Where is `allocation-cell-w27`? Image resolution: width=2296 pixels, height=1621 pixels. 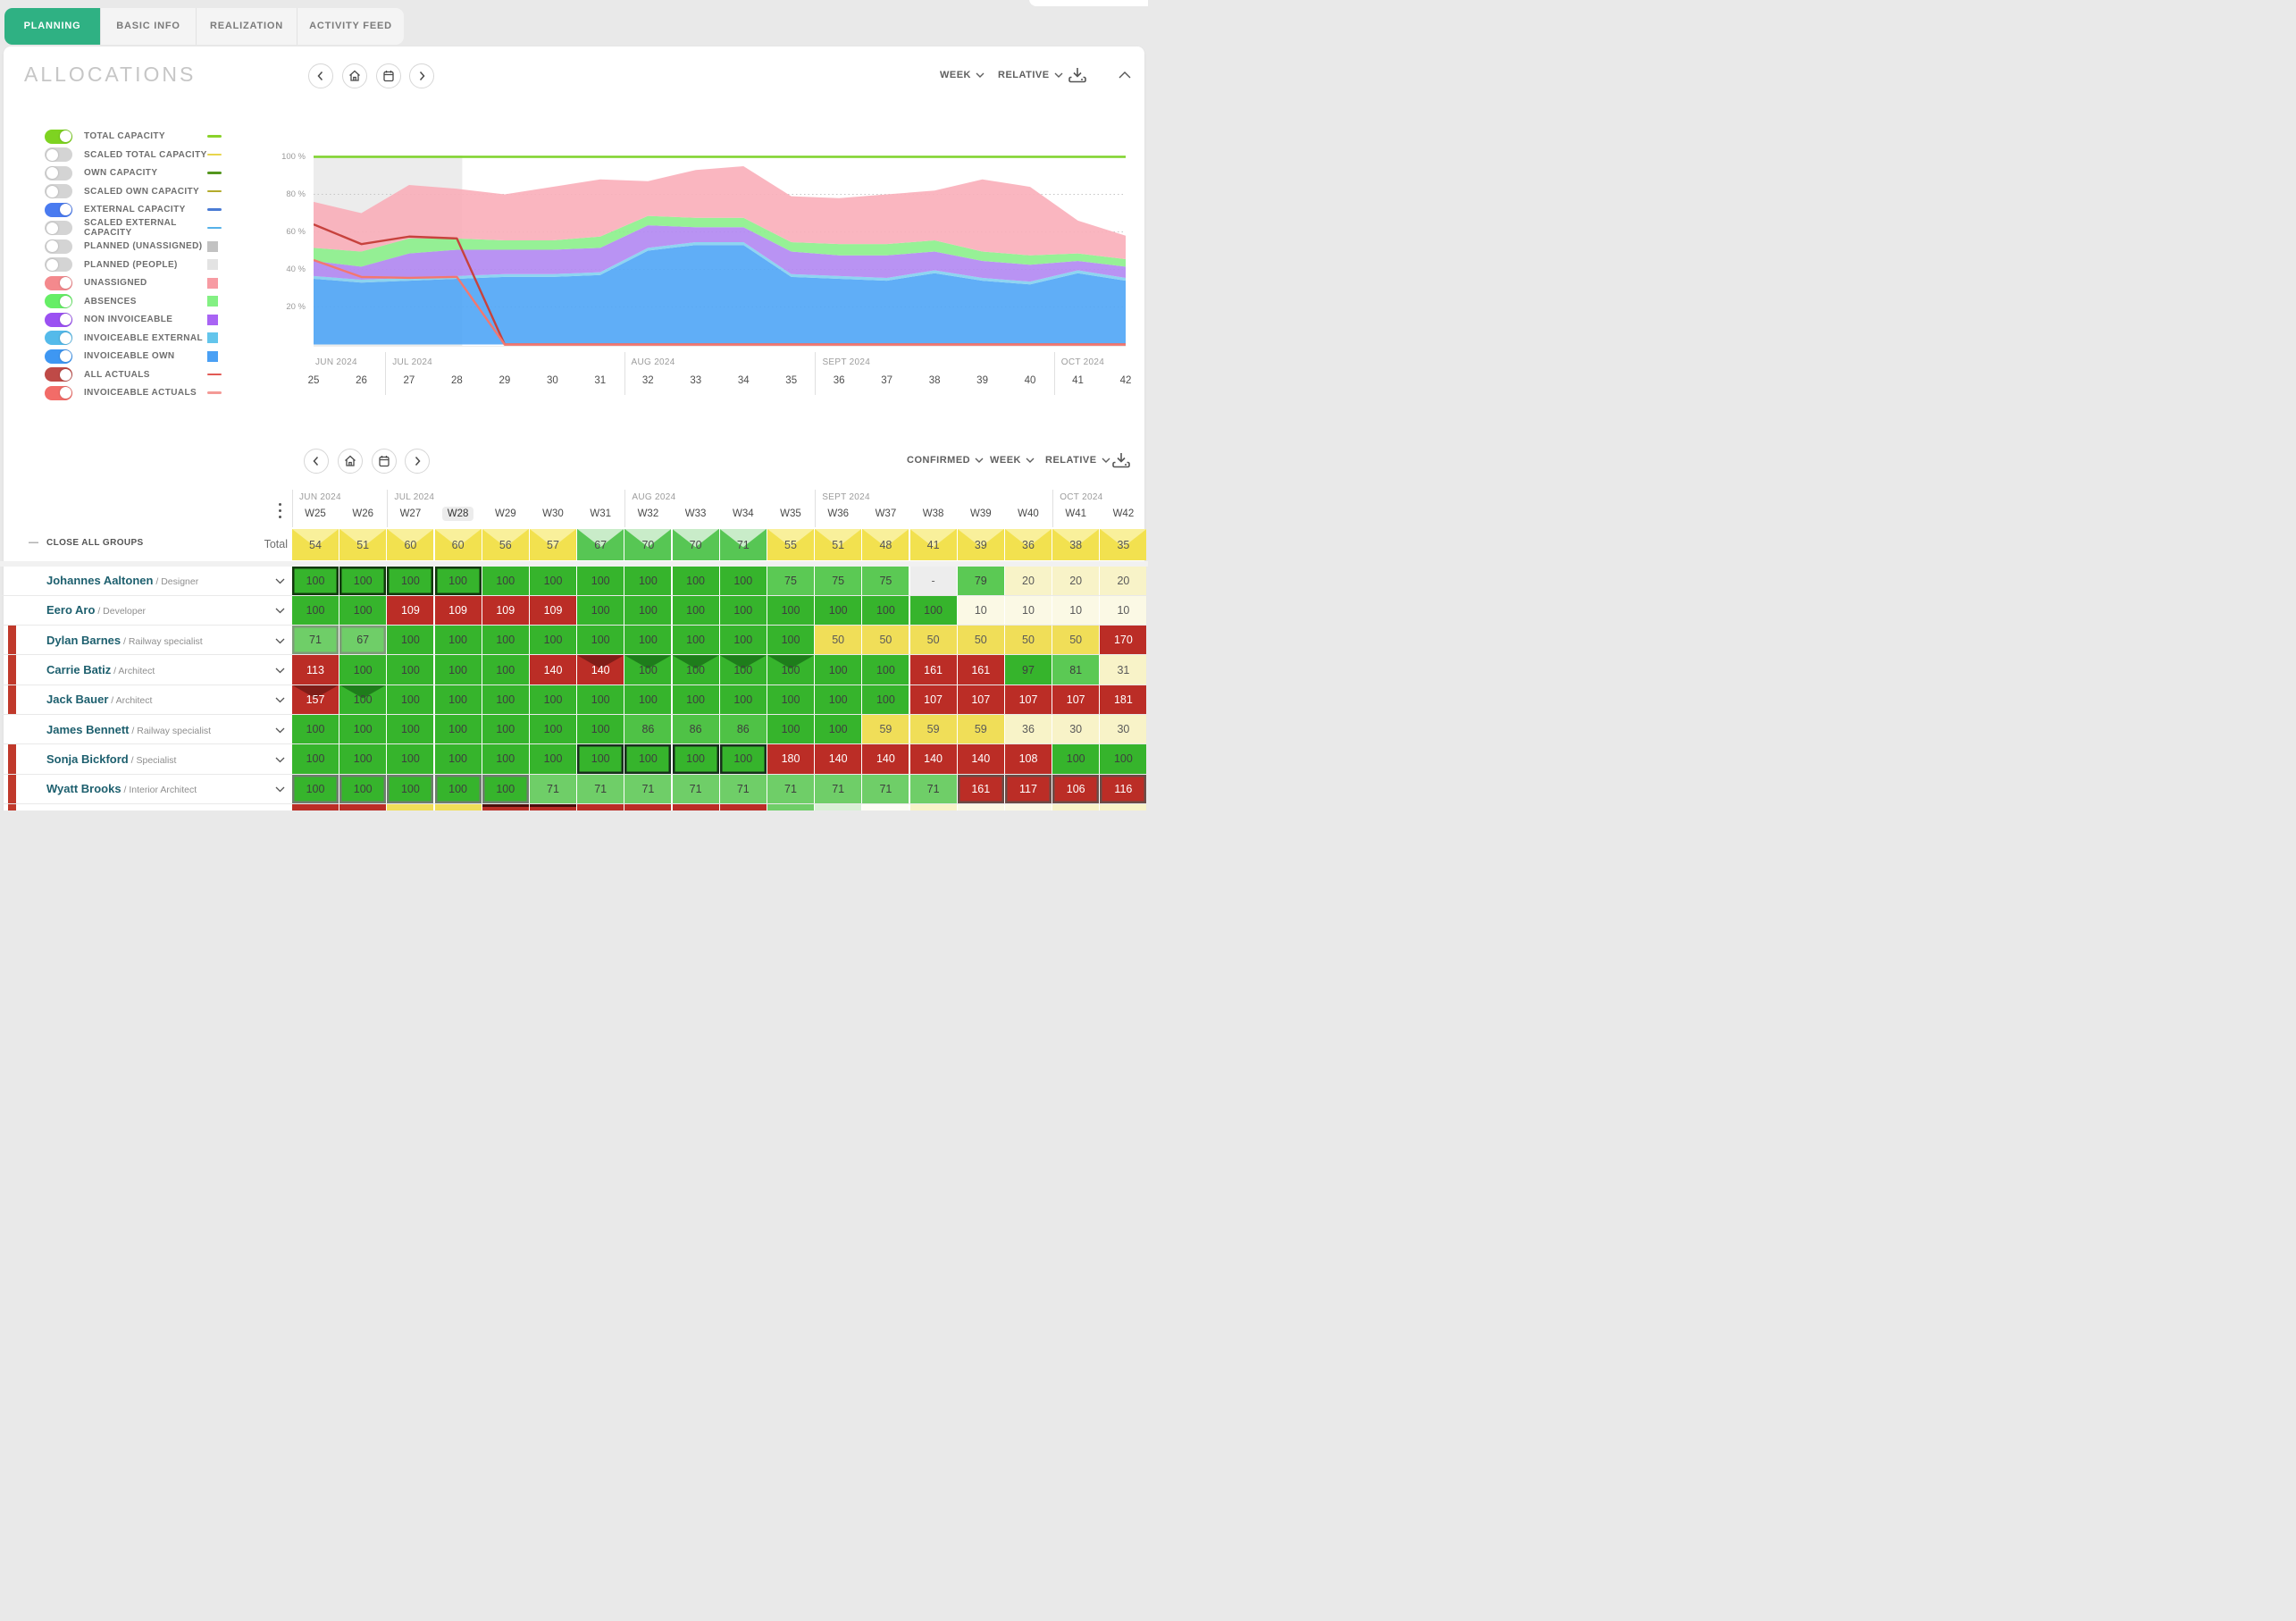
allocation-cell-w27 is located at coordinates (411, 806).